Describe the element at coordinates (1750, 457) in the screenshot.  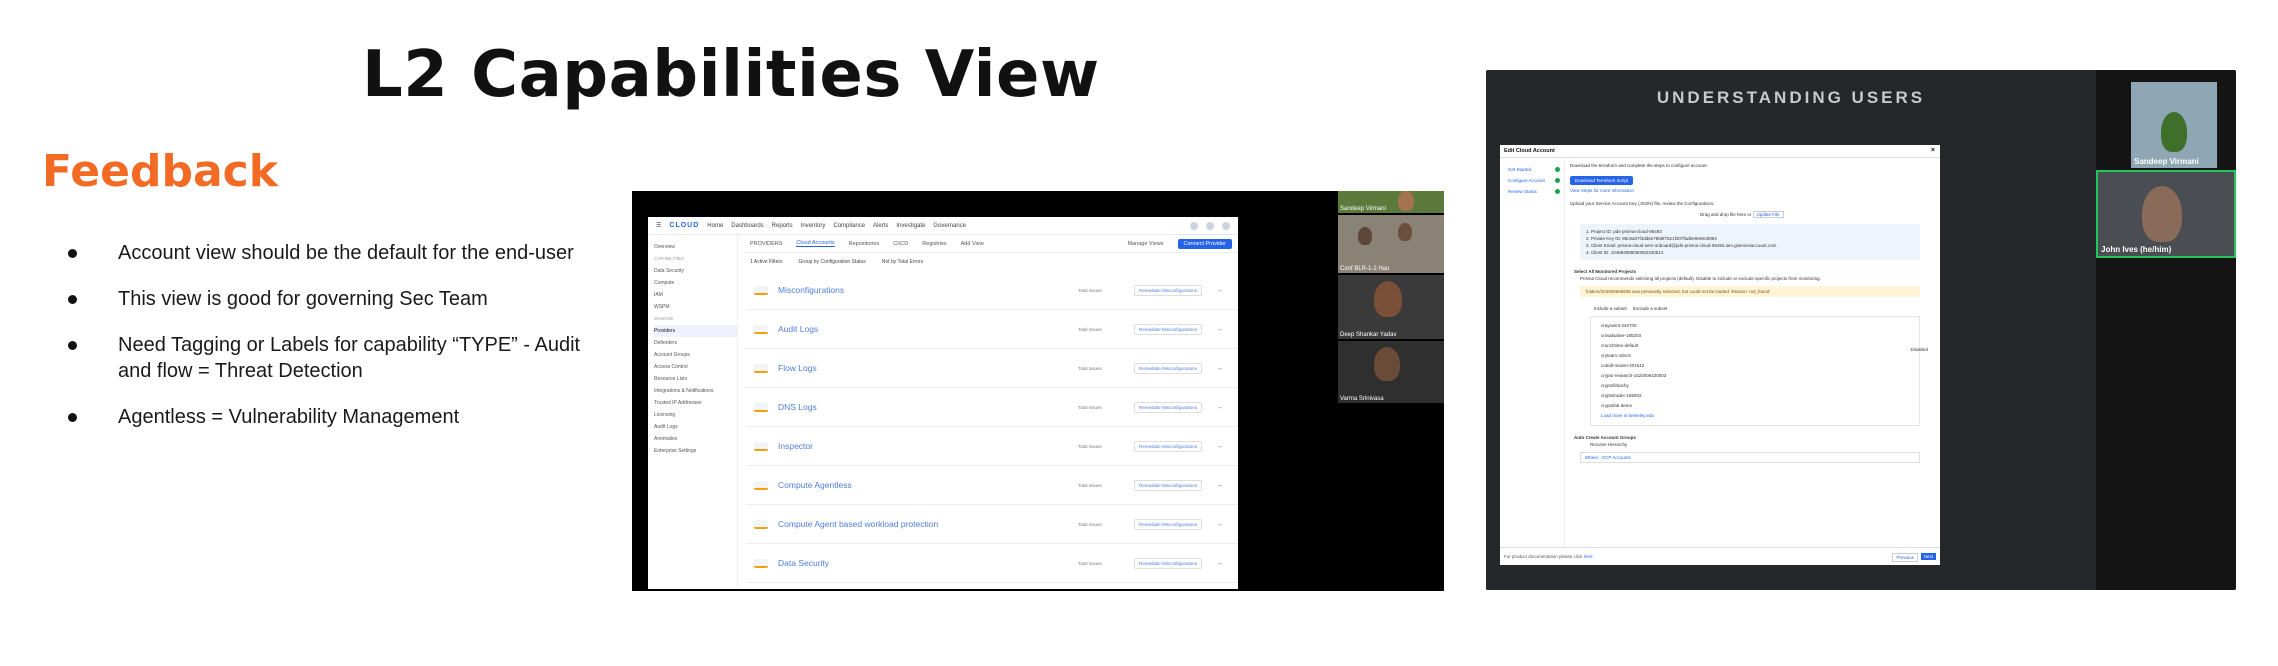
I see `account-group-select: Wheel - GCP Accounts` at that location.